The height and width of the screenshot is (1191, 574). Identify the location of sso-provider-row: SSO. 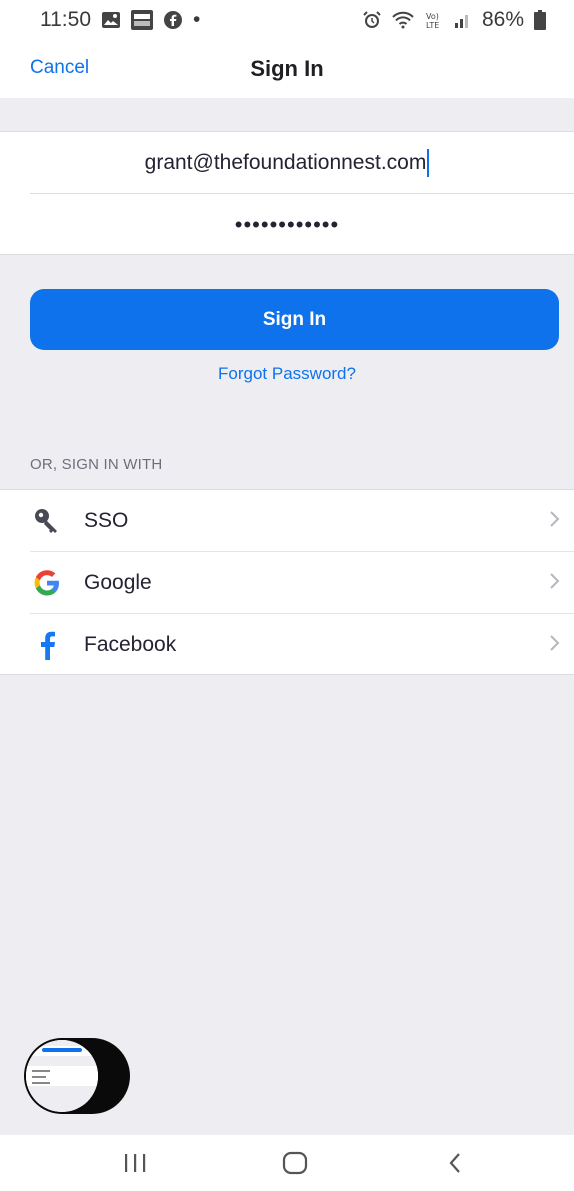
(287, 521).